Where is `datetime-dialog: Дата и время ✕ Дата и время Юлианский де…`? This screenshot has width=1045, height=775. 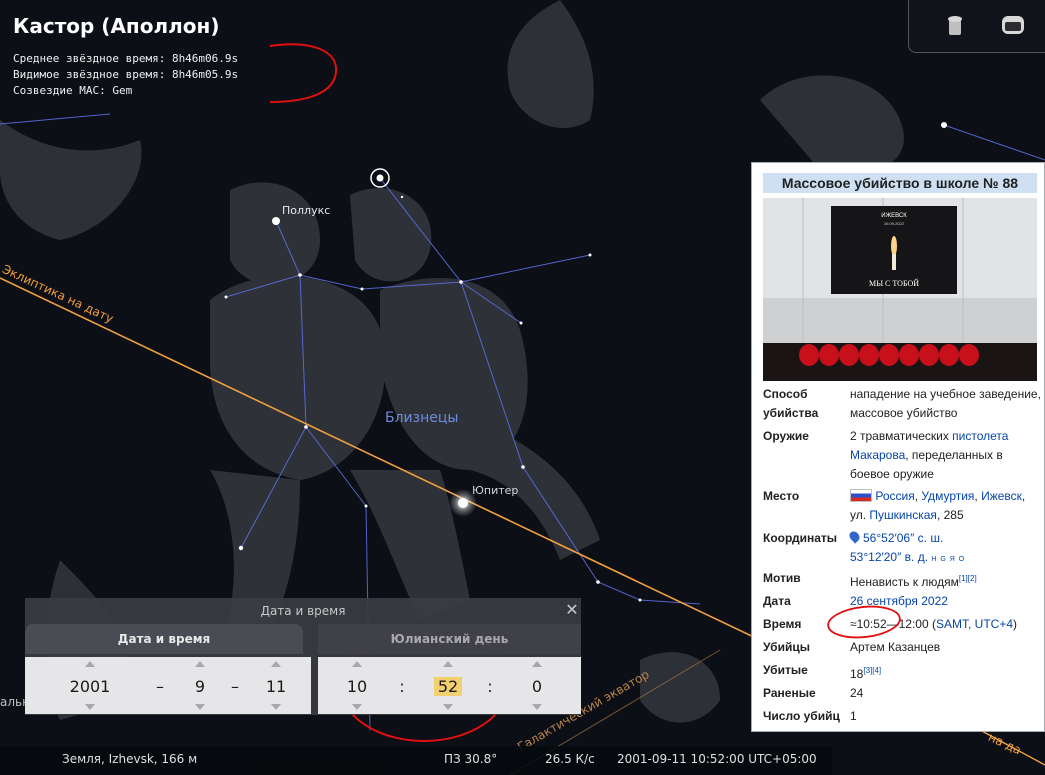 datetime-dialog: Дата и время ✕ Дата и время Юлианский де… is located at coordinates (303, 656).